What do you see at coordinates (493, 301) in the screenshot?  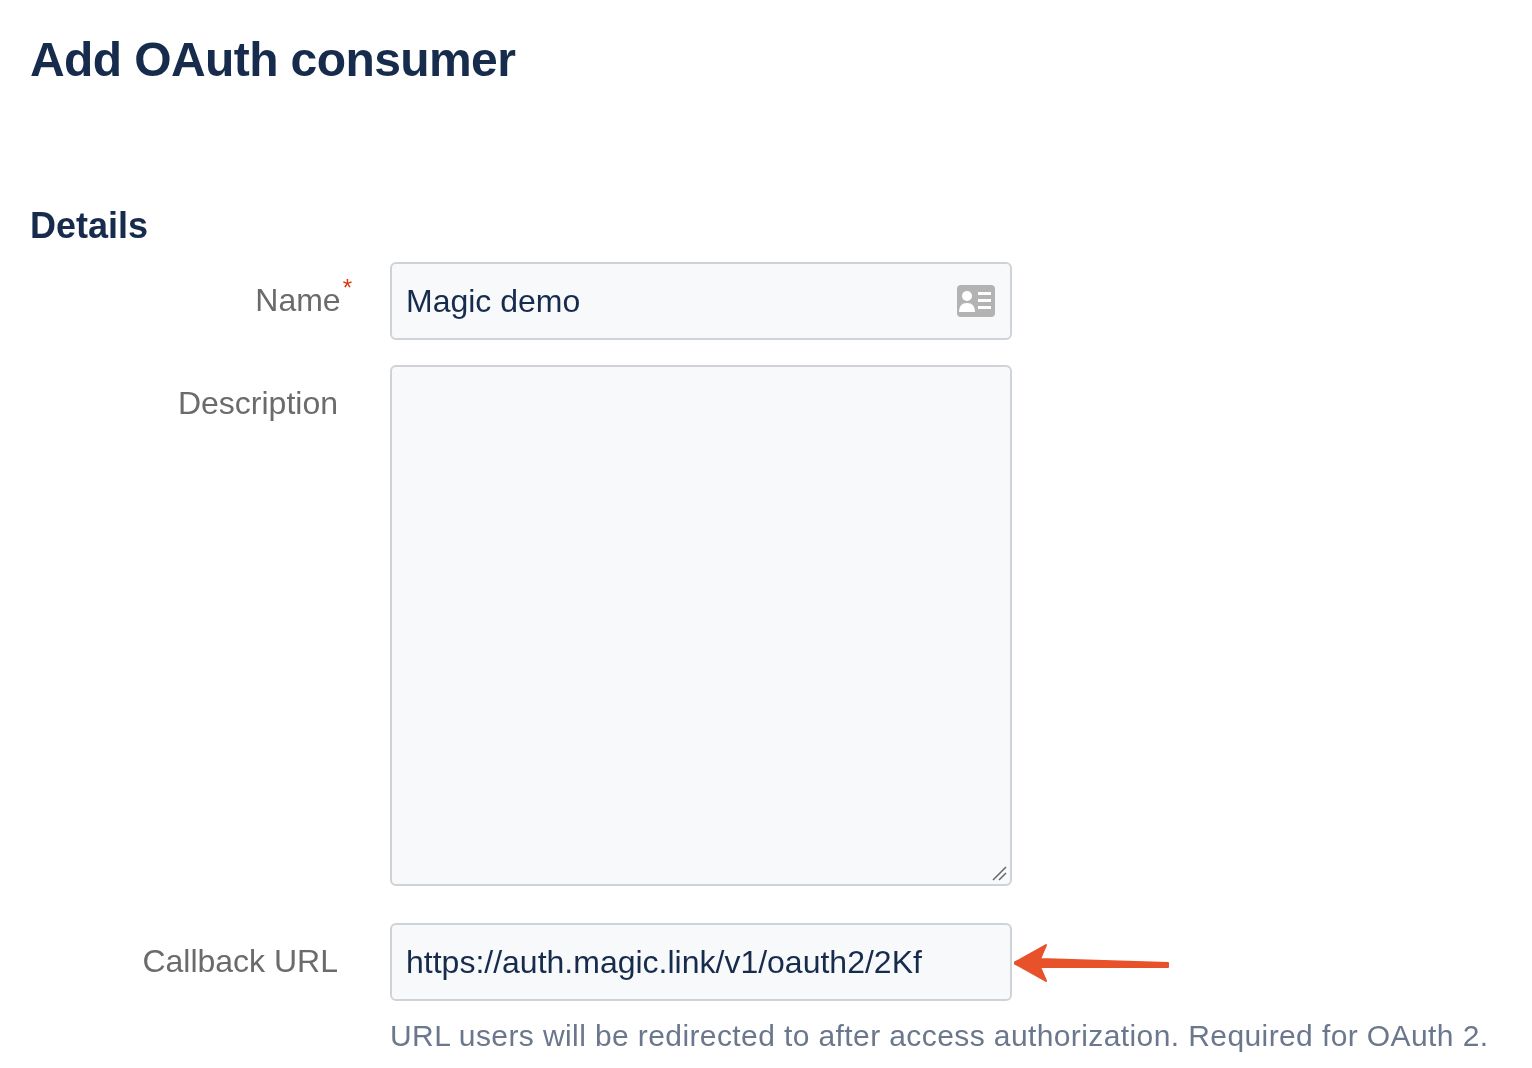 I see `field-value: Magic demo` at bounding box center [493, 301].